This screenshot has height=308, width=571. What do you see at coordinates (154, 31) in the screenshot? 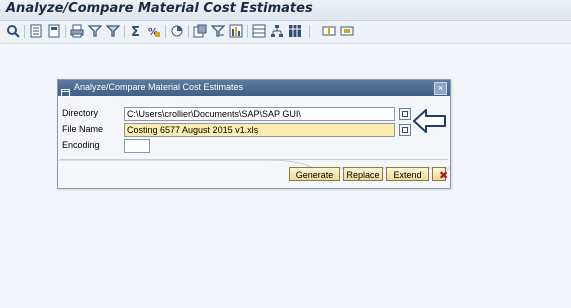
I see `subtotal-icon: %` at bounding box center [154, 31].